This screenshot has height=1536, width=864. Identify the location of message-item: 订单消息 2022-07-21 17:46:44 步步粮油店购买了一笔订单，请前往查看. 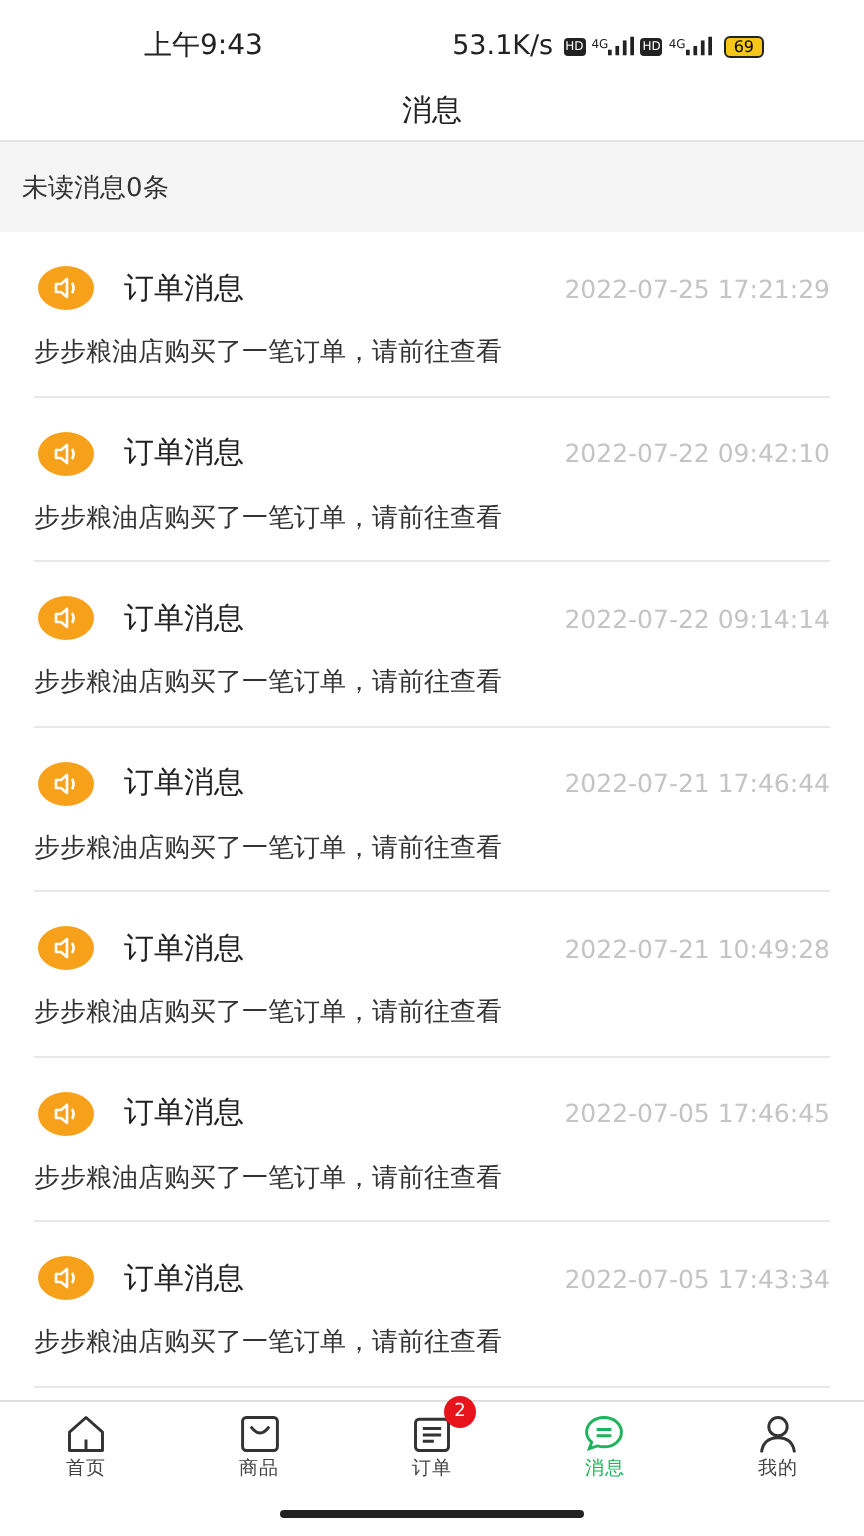
(432, 809).